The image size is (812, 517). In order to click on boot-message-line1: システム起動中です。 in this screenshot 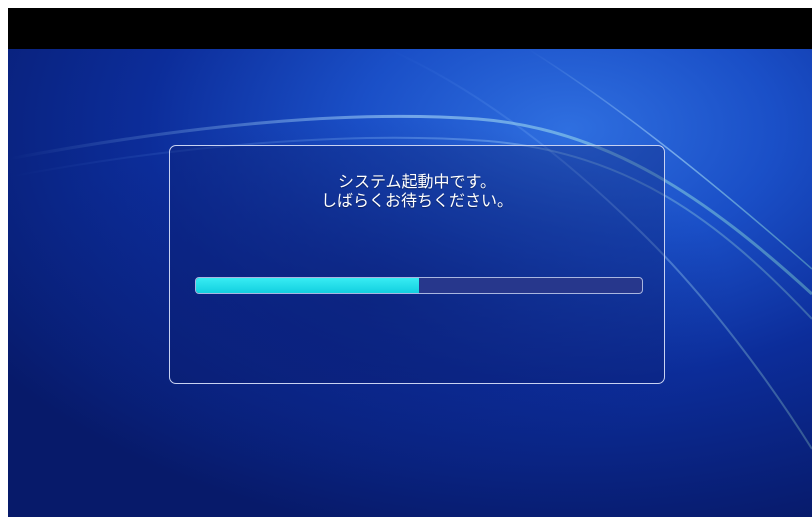, I will do `click(417, 181)`.